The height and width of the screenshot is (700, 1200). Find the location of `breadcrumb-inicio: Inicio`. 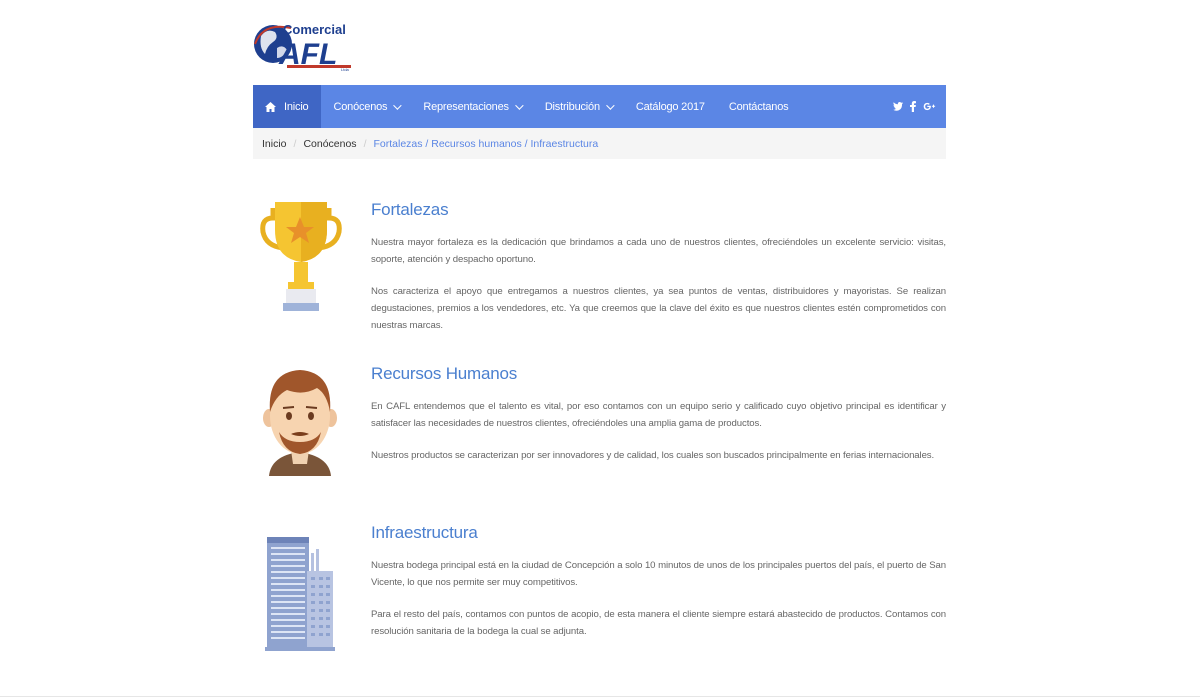

breadcrumb-inicio: Inicio is located at coordinates (274, 144).